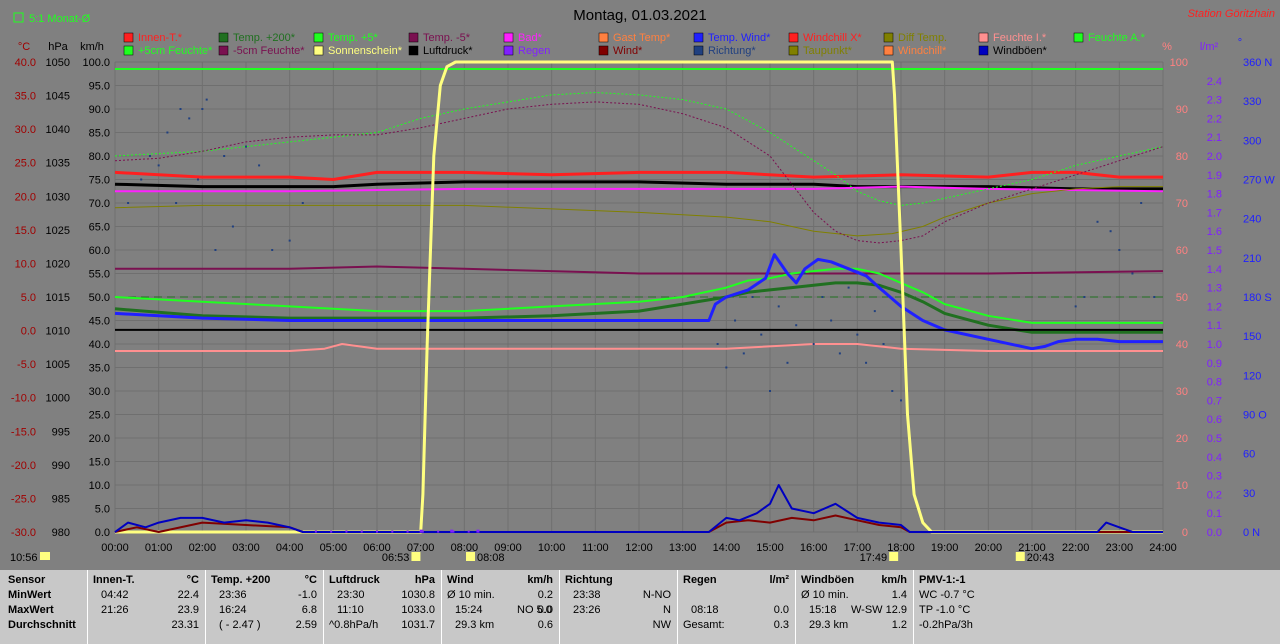 The width and height of the screenshot is (1280, 644). What do you see at coordinates (1252, 102) in the screenshot?
I see `direction-tick-label: 330` at bounding box center [1252, 102].